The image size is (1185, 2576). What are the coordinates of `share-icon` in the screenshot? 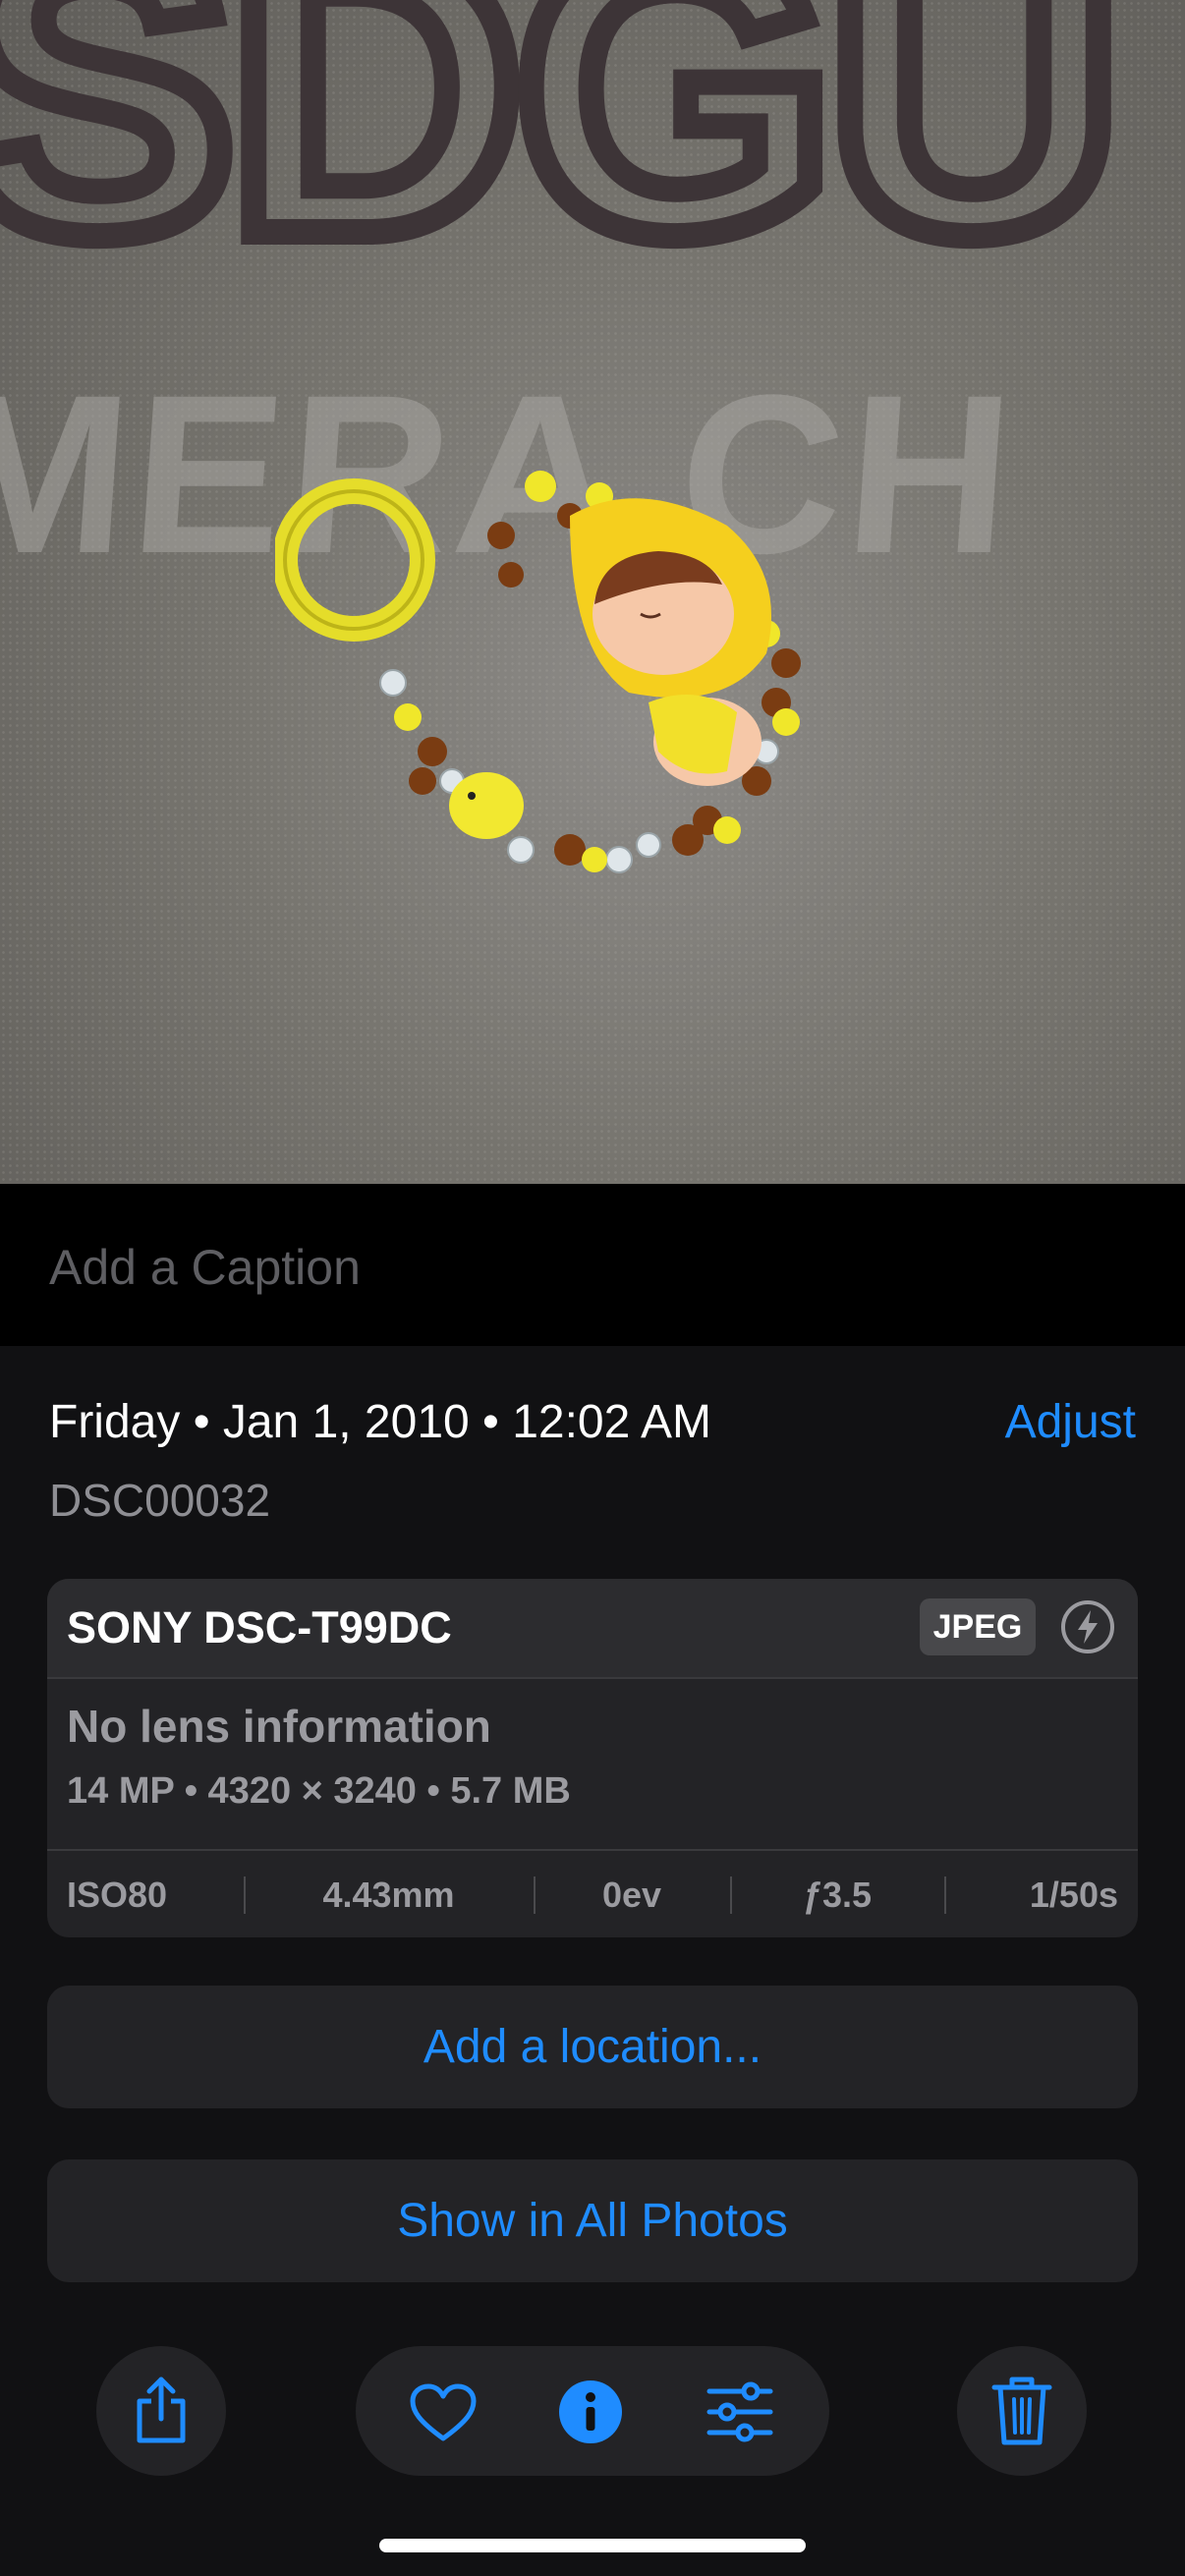 It's located at (162, 2410).